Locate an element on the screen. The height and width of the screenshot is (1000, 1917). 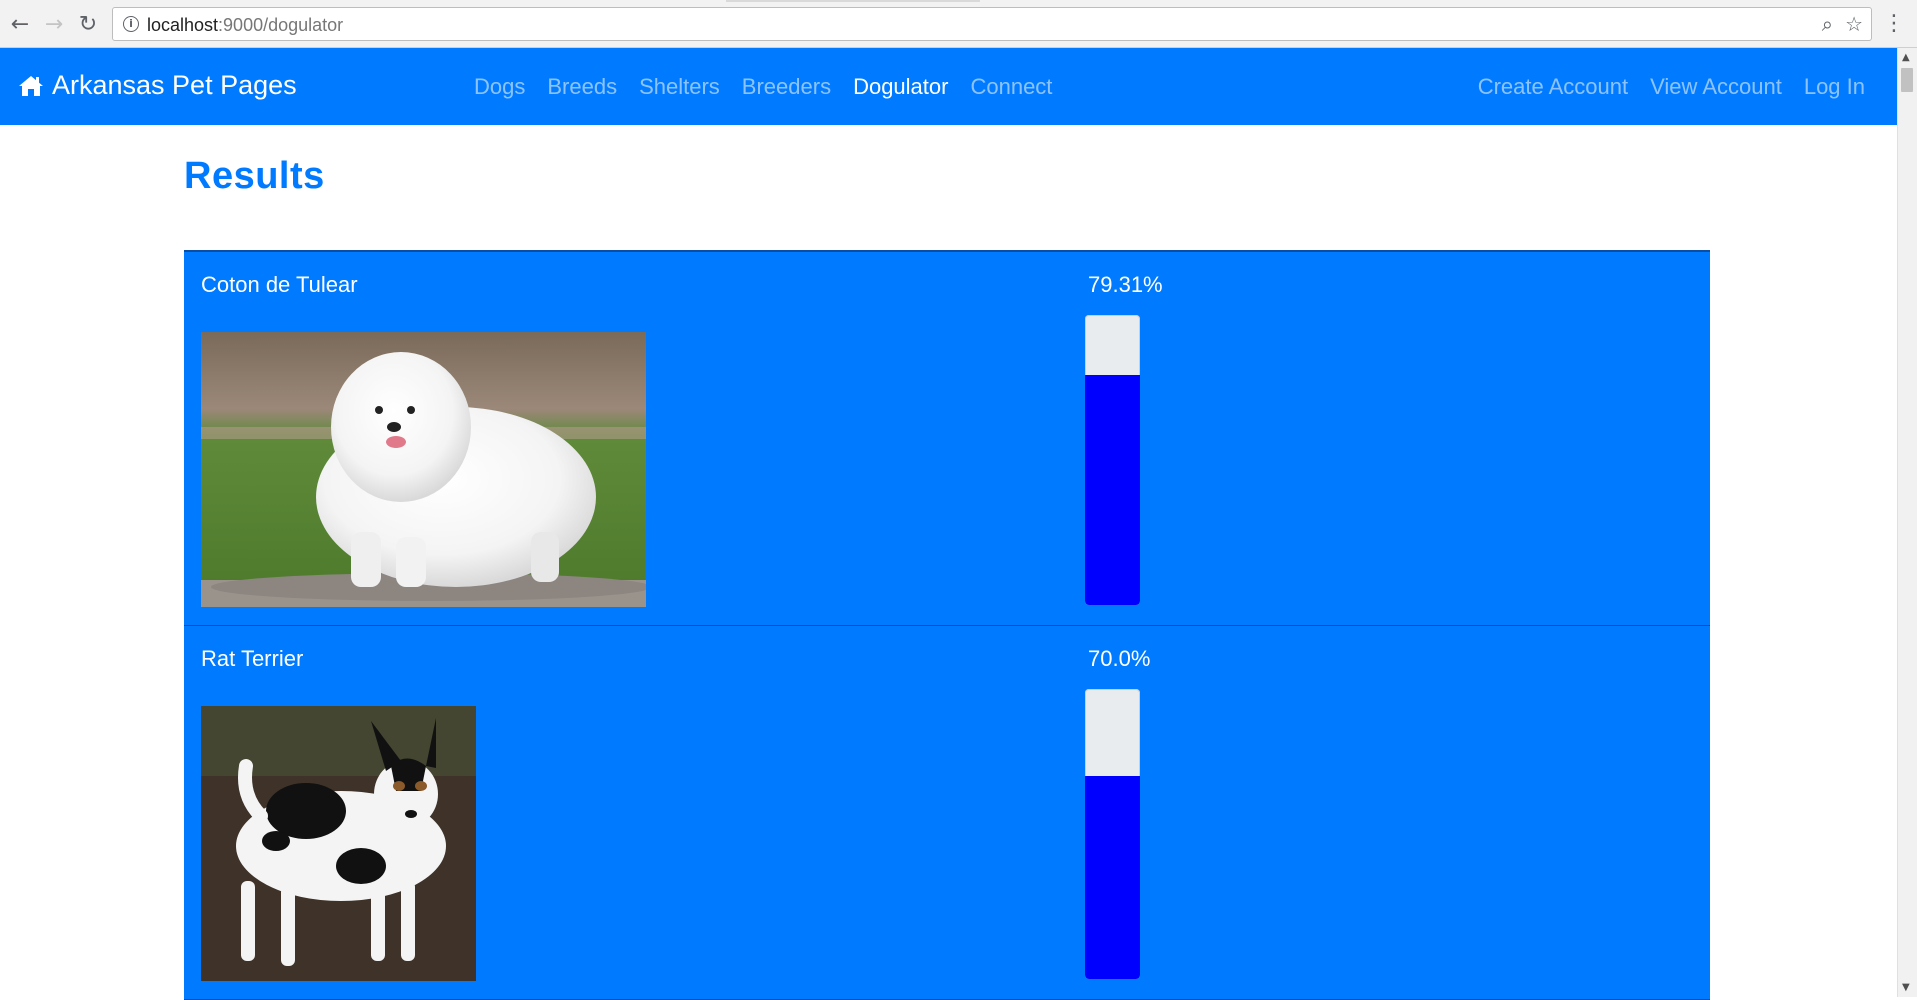
brand-link: Arkansas Pet Pages is located at coordinates (157, 85).